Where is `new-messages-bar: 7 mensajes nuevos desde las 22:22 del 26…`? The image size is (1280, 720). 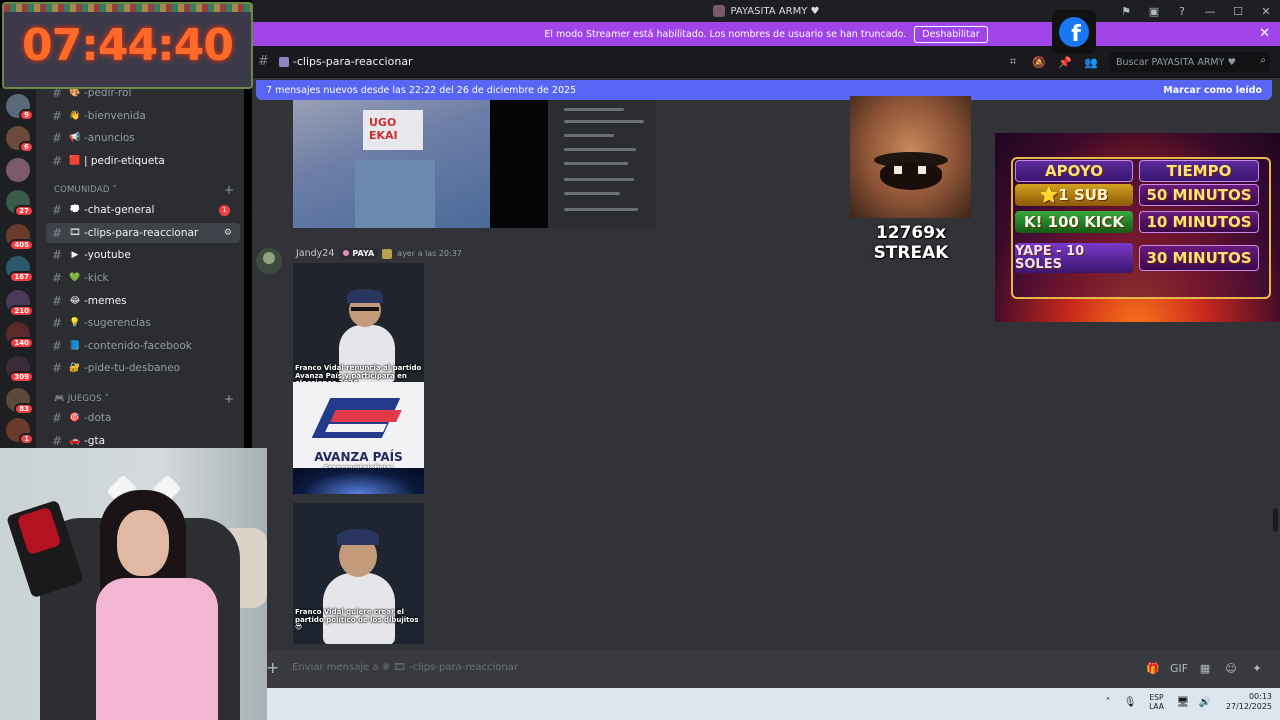
new-messages-bar: 7 mensajes nuevos desde las 22:22 del 26… is located at coordinates (764, 90).